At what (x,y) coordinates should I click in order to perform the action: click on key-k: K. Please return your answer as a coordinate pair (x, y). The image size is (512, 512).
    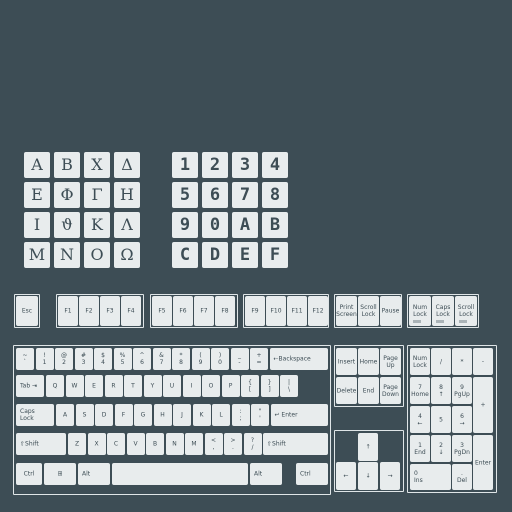
    Looking at the image, I should click on (201, 415).